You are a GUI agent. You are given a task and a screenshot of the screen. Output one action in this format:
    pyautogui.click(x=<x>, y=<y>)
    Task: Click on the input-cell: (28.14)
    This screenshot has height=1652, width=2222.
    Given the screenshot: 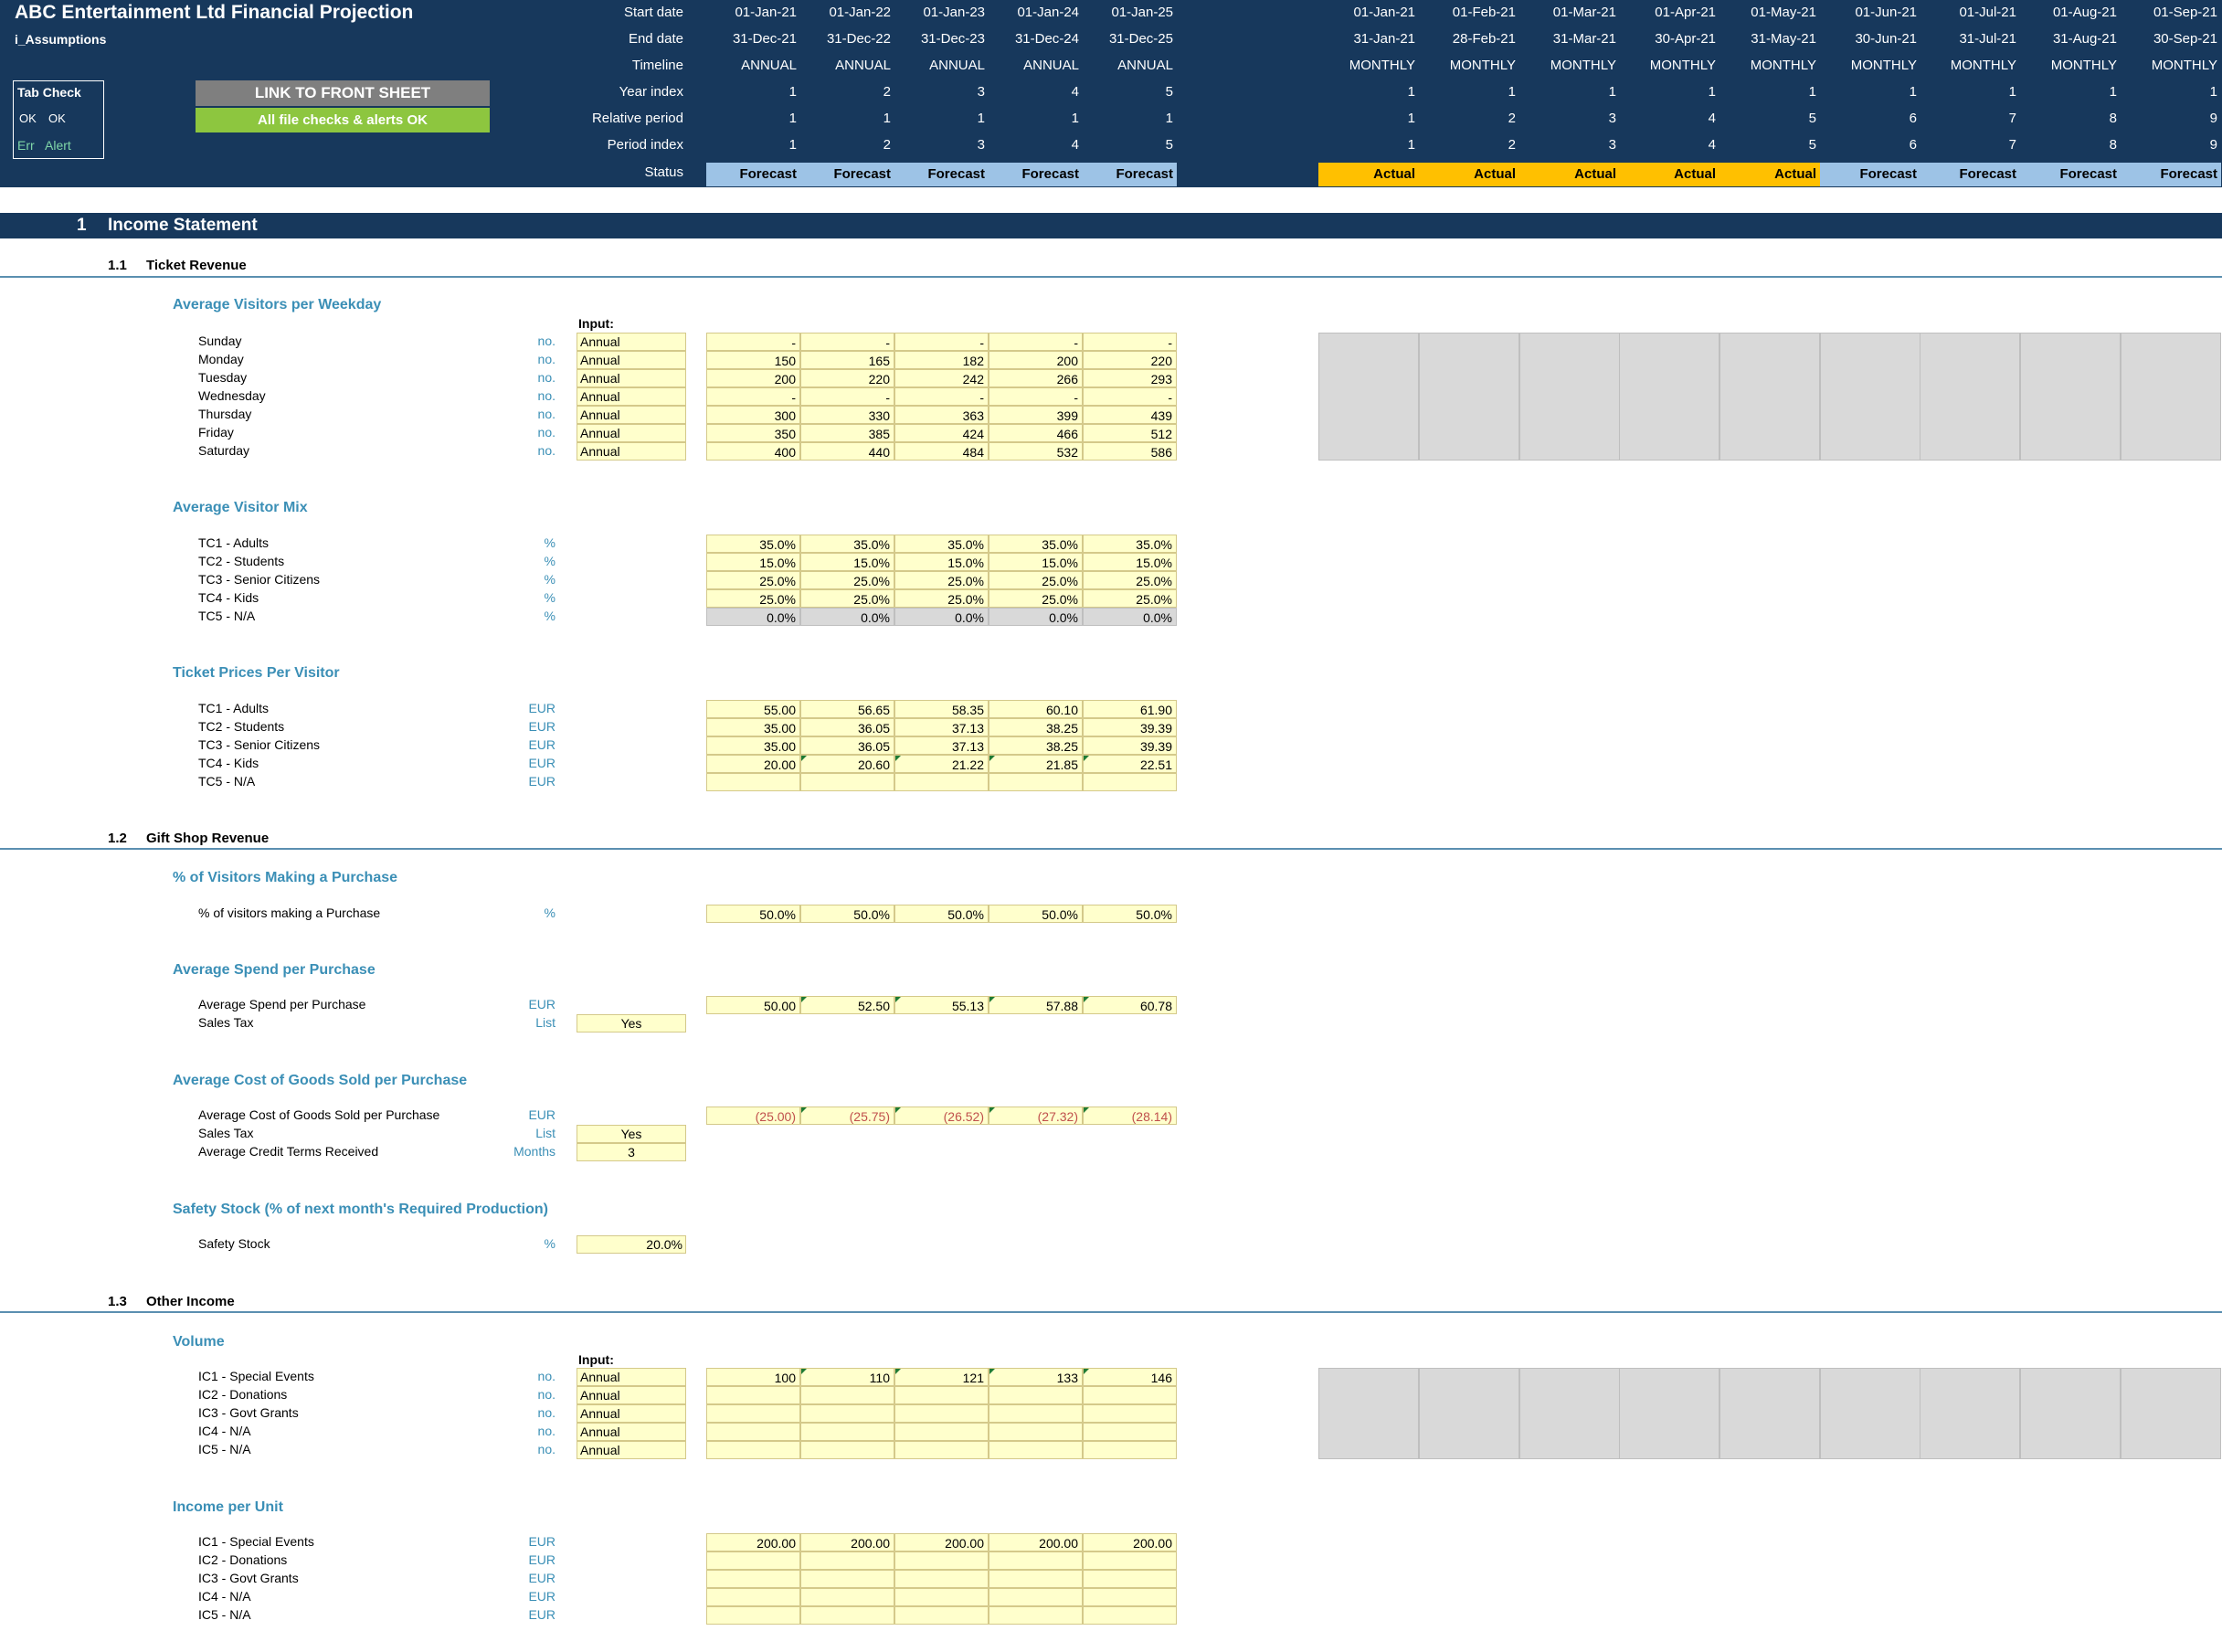 What is the action you would take?
    pyautogui.click(x=1130, y=1116)
    